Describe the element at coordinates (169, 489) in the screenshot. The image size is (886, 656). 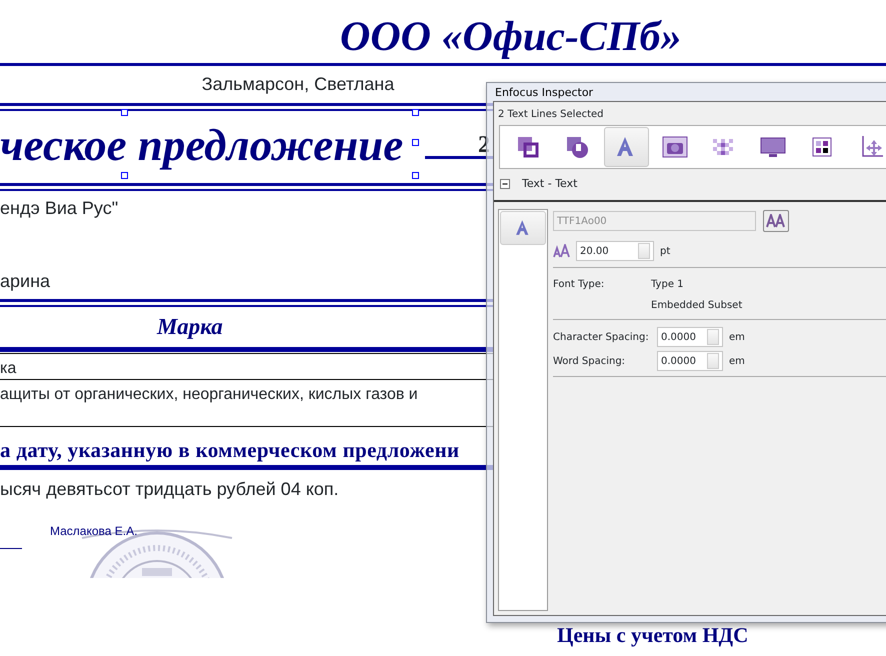
I see `amount-in-words: ысяч девятьсот тридцать рублей 04 коп.` at that location.